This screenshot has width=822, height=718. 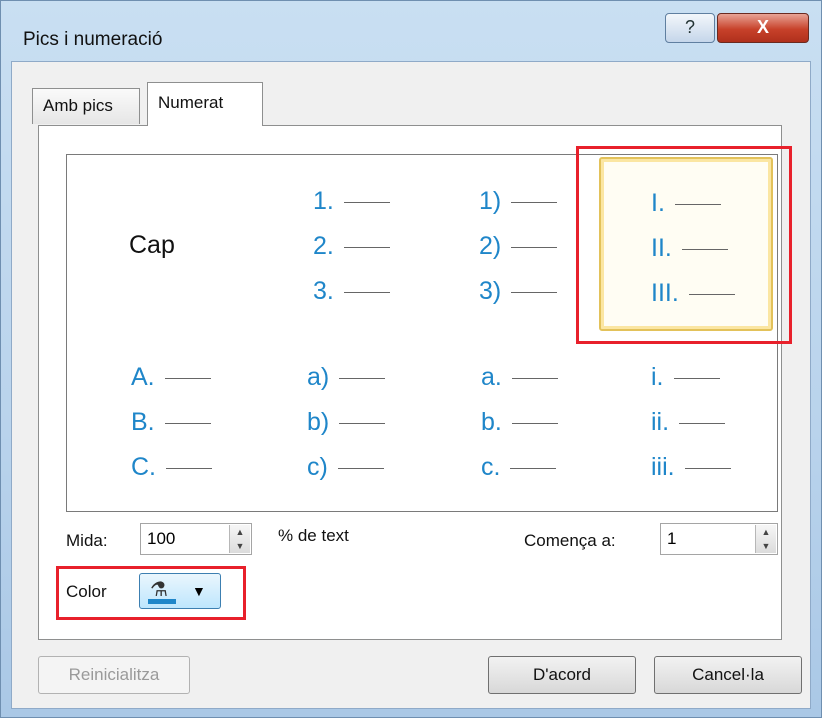 I want to click on highlight-selected-style, so click(x=684, y=245).